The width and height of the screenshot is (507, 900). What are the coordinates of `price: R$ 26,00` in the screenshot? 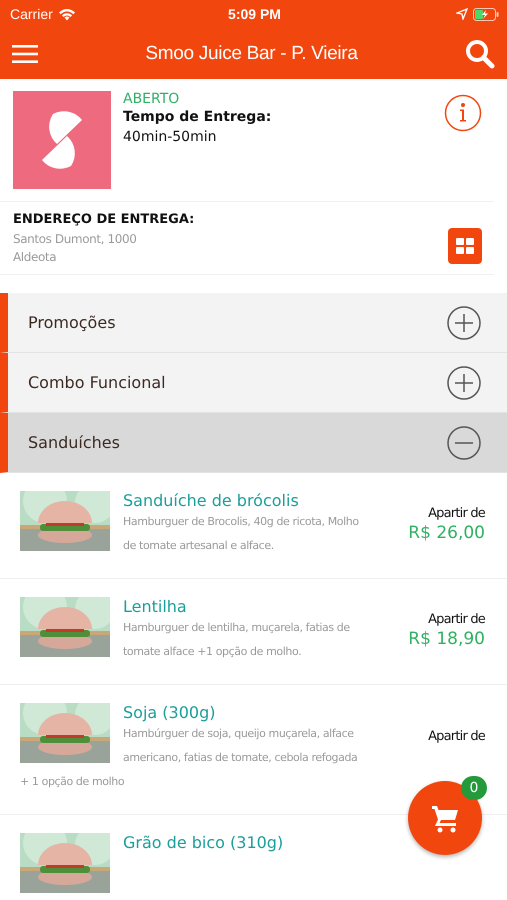 It's located at (446, 533).